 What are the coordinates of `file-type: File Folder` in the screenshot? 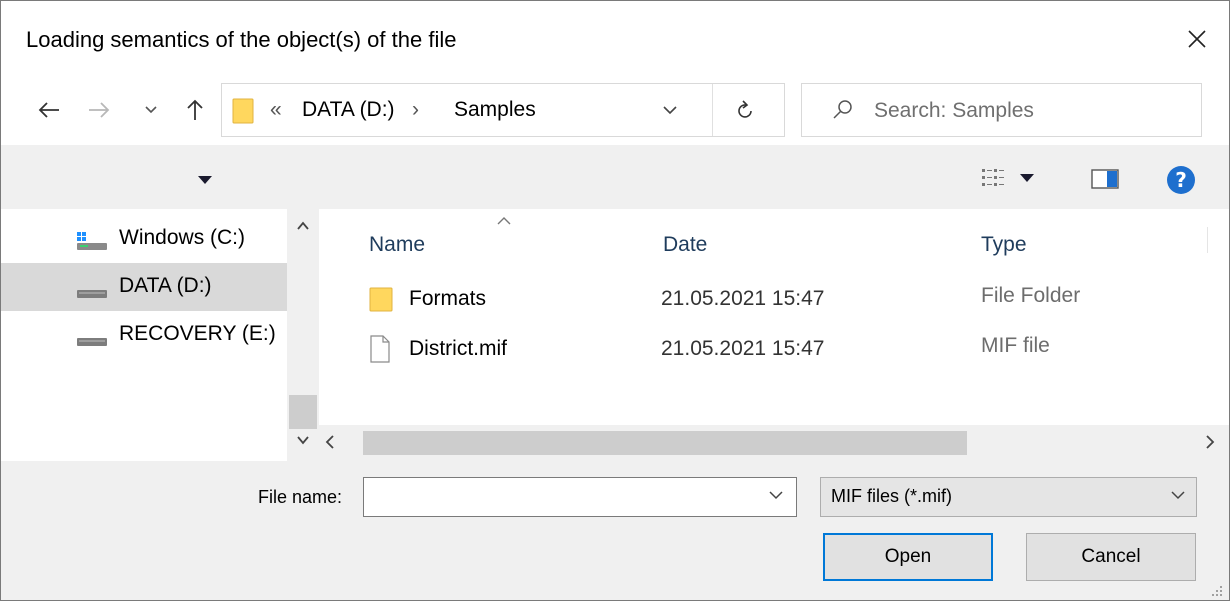 It's located at (1031, 295).